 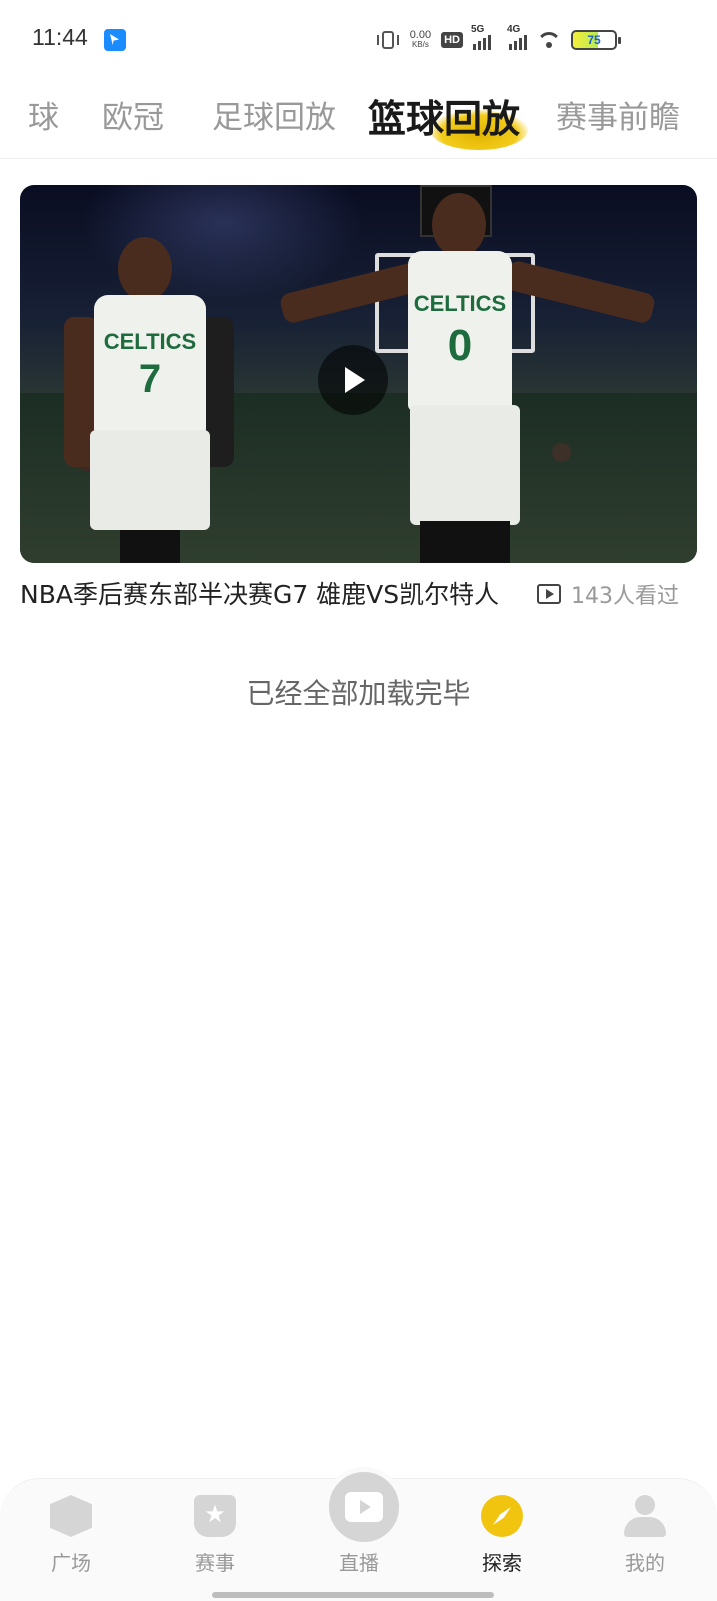 What do you see at coordinates (388, 40) in the screenshot?
I see `vibrate-icon` at bounding box center [388, 40].